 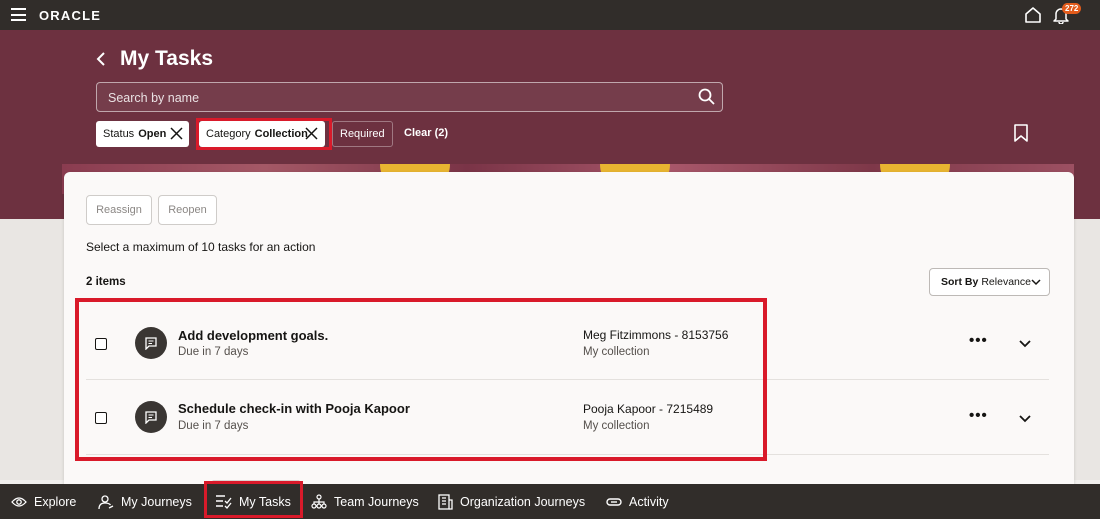 I want to click on oracle-logo: ORACLE, so click(x=70, y=15).